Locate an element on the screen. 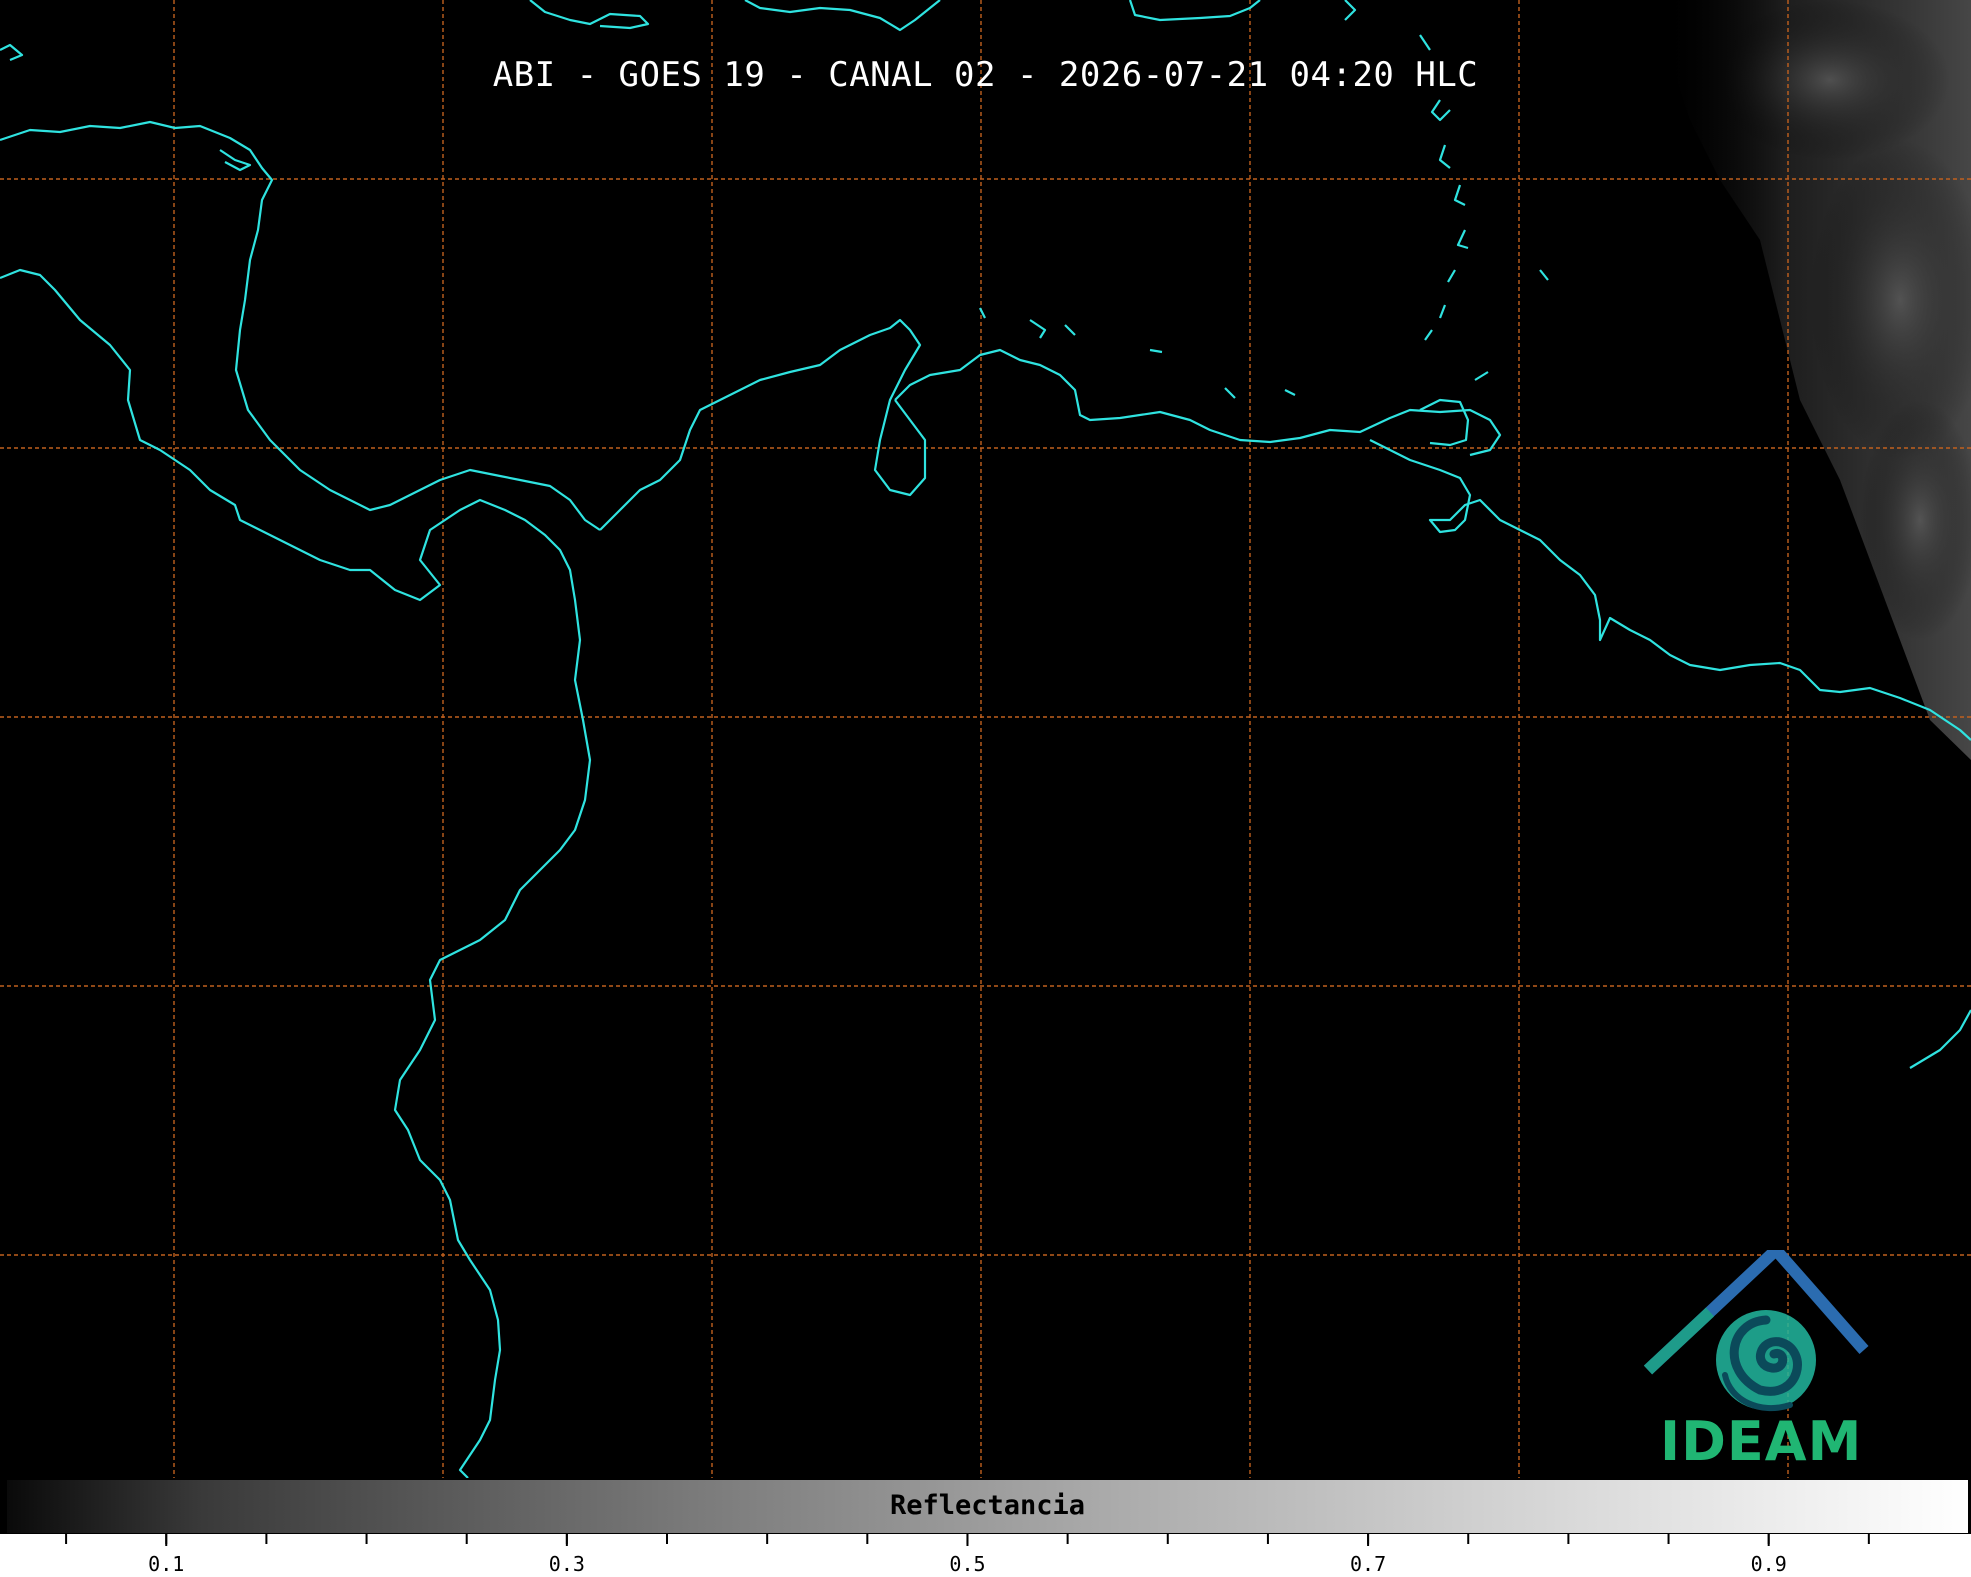 This screenshot has width=1971, height=1577. colorbar-tick-label: 0.7 is located at coordinates (1368, 1564).